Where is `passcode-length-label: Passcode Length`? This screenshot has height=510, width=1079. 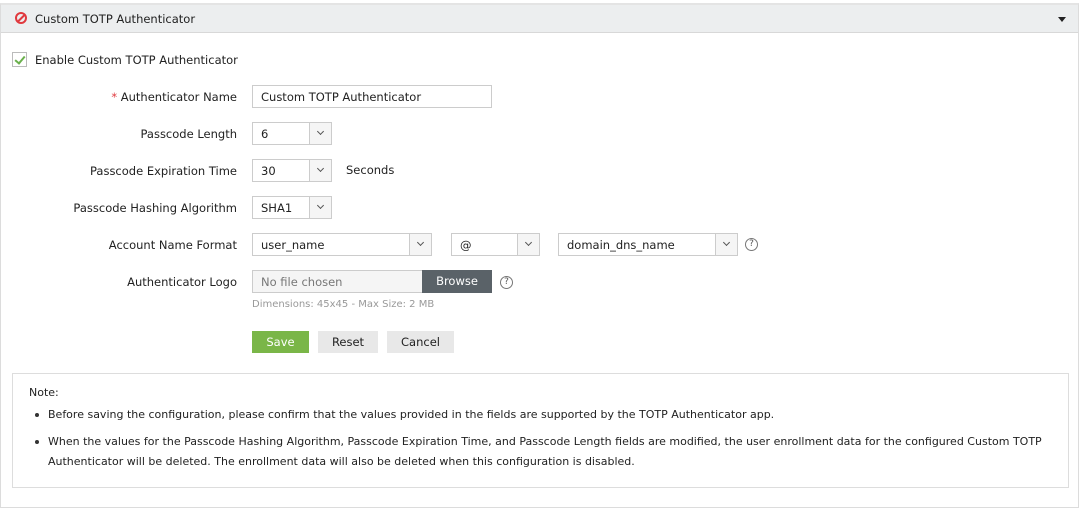
passcode-length-label: Passcode Length is located at coordinates (188, 134).